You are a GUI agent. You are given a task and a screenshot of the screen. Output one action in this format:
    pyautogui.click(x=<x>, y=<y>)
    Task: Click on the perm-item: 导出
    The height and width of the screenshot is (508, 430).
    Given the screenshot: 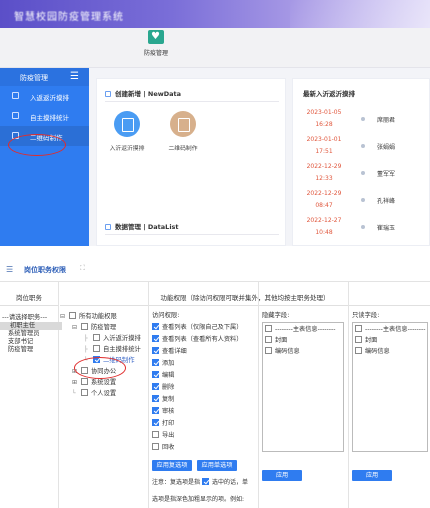 What is the action you would take?
    pyautogui.click(x=197, y=436)
    